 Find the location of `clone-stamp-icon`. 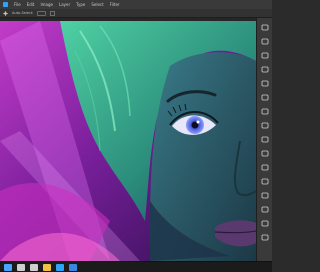

clone-stamp-icon is located at coordinates (265, 111).